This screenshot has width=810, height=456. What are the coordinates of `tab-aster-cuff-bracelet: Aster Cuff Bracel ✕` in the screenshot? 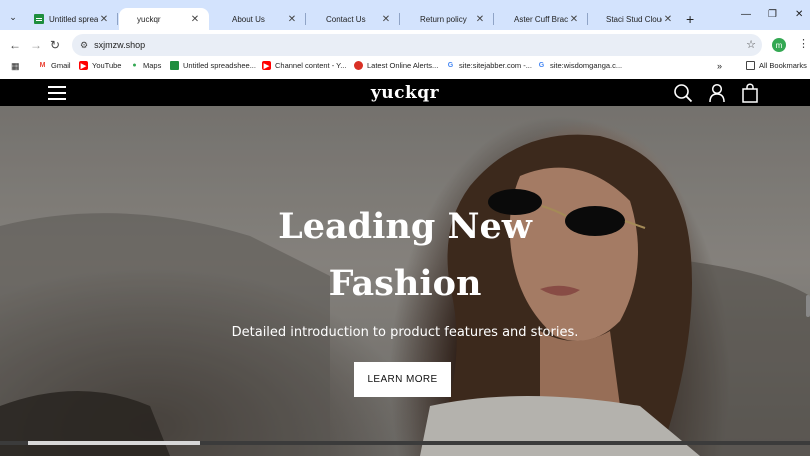 It's located at (541, 19).